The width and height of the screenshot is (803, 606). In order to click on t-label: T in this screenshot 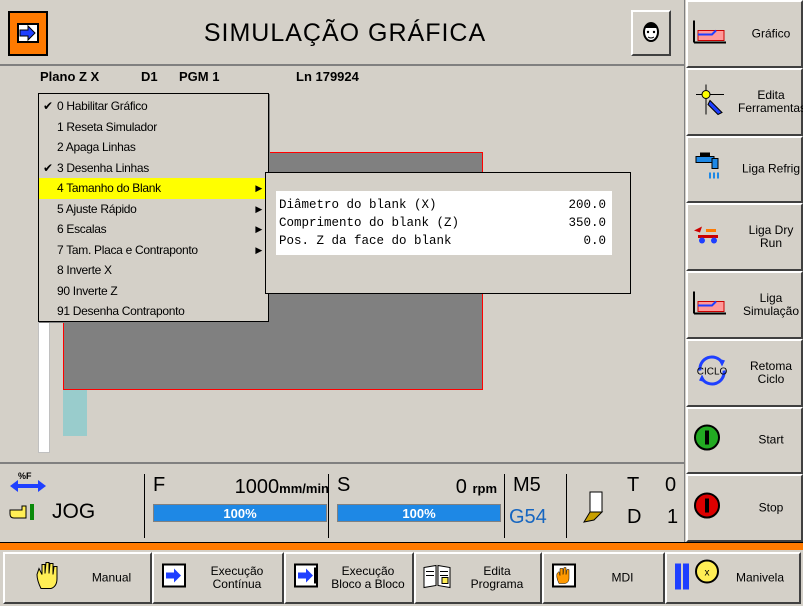, I will do `click(633, 485)`.